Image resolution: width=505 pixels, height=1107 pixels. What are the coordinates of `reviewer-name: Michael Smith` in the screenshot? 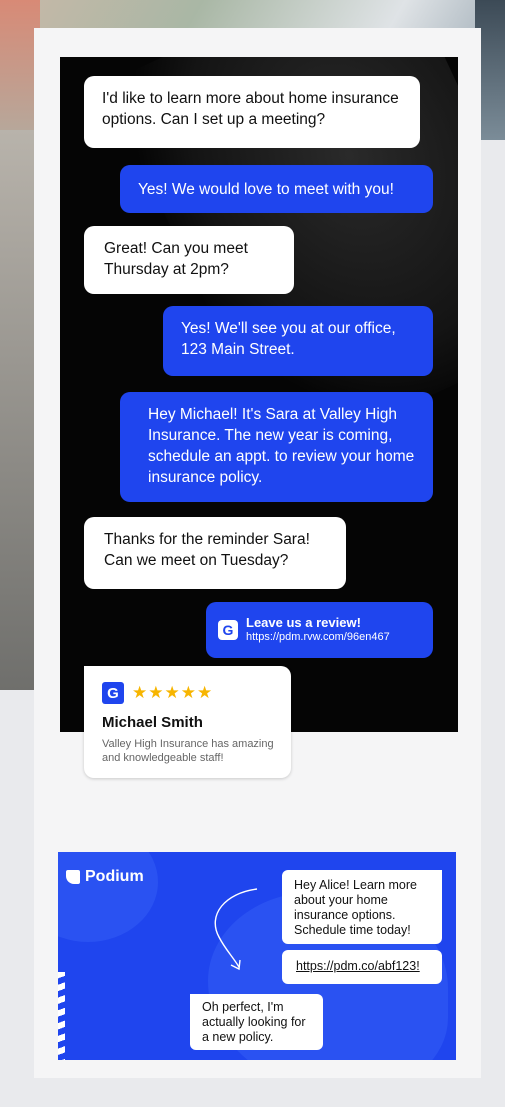 It's located at (152, 722).